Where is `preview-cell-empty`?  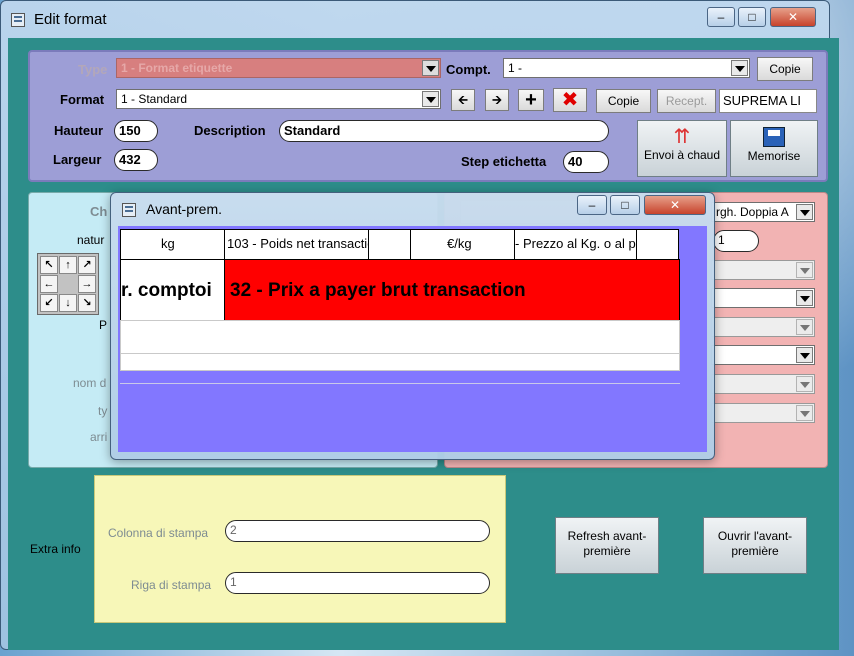 preview-cell-empty is located at coordinates (390, 245).